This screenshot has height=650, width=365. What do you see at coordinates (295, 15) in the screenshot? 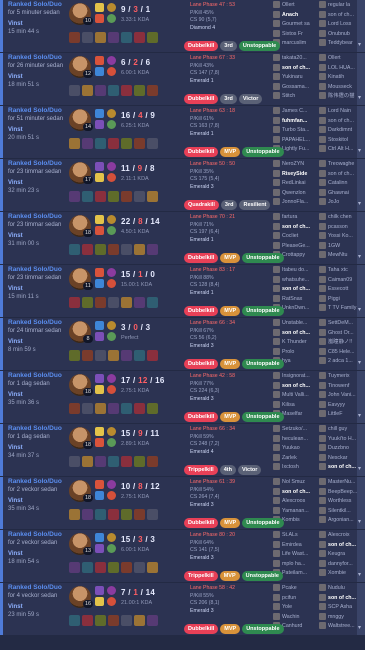
I see `player-entry: Anach` at bounding box center [295, 15].